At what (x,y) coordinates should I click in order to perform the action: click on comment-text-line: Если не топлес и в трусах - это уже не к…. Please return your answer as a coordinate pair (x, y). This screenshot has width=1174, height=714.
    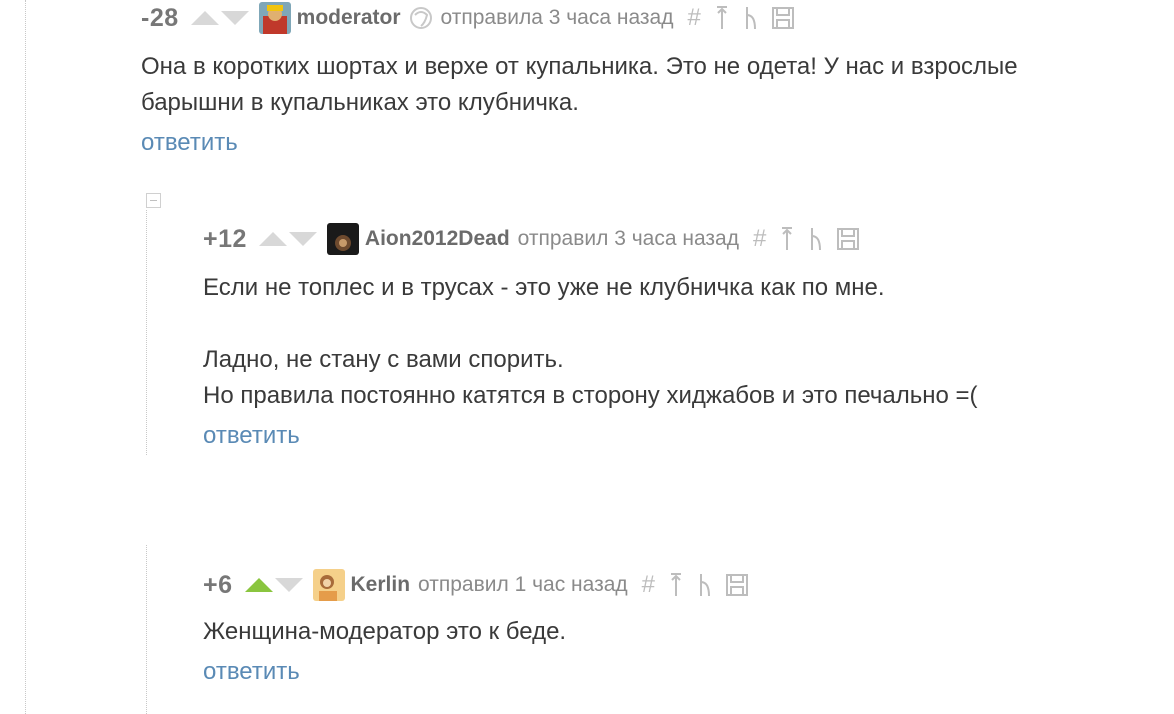
    Looking at the image, I should click on (544, 287).